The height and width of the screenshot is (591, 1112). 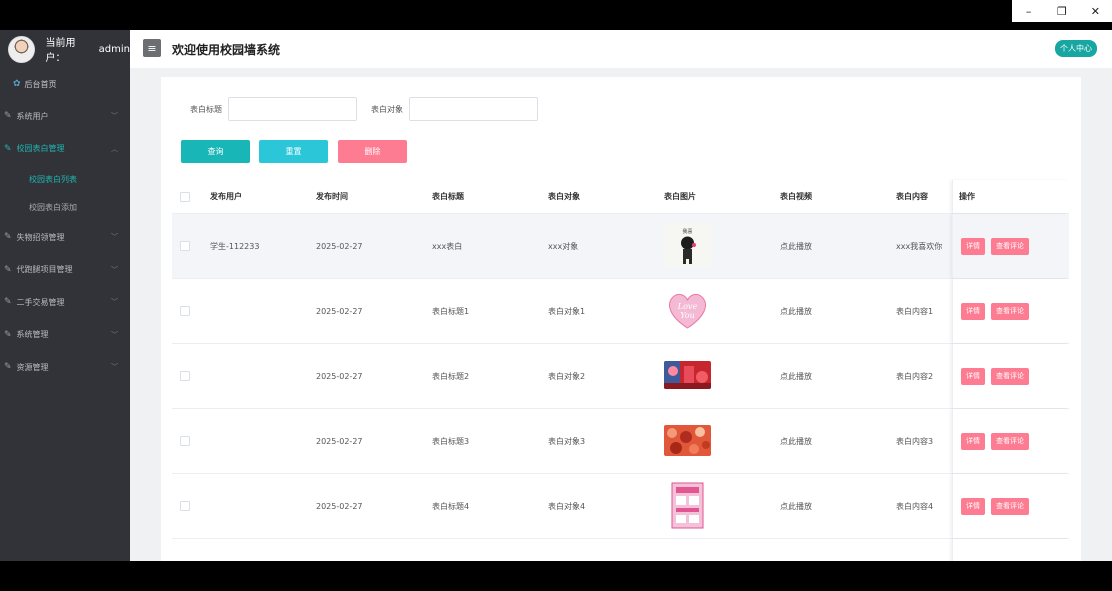 I want to click on cell-user: 学生-112233, so click(x=235, y=246).